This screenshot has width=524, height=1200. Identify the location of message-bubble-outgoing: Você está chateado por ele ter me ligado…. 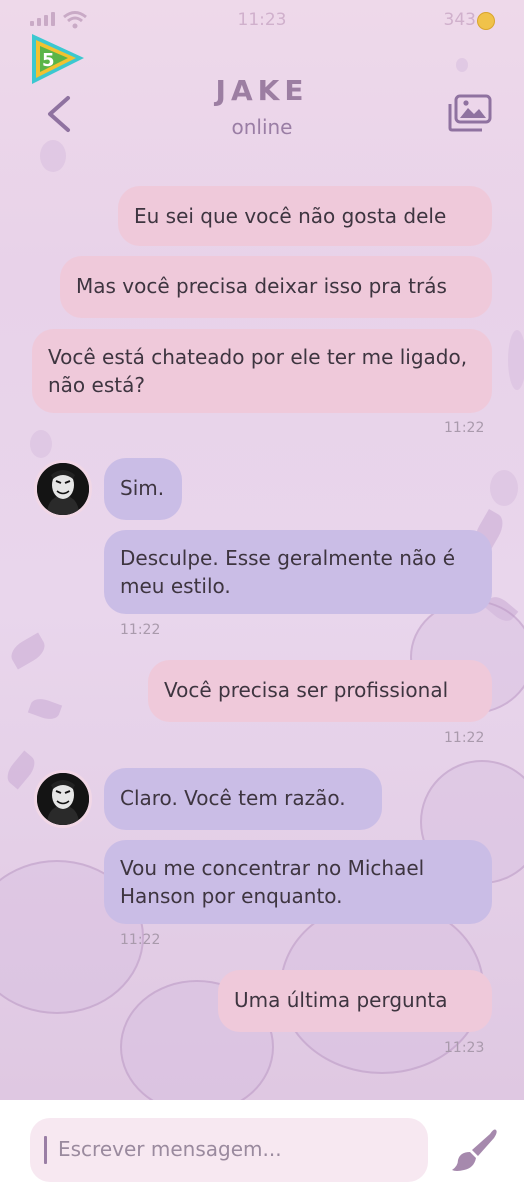
(262, 371).